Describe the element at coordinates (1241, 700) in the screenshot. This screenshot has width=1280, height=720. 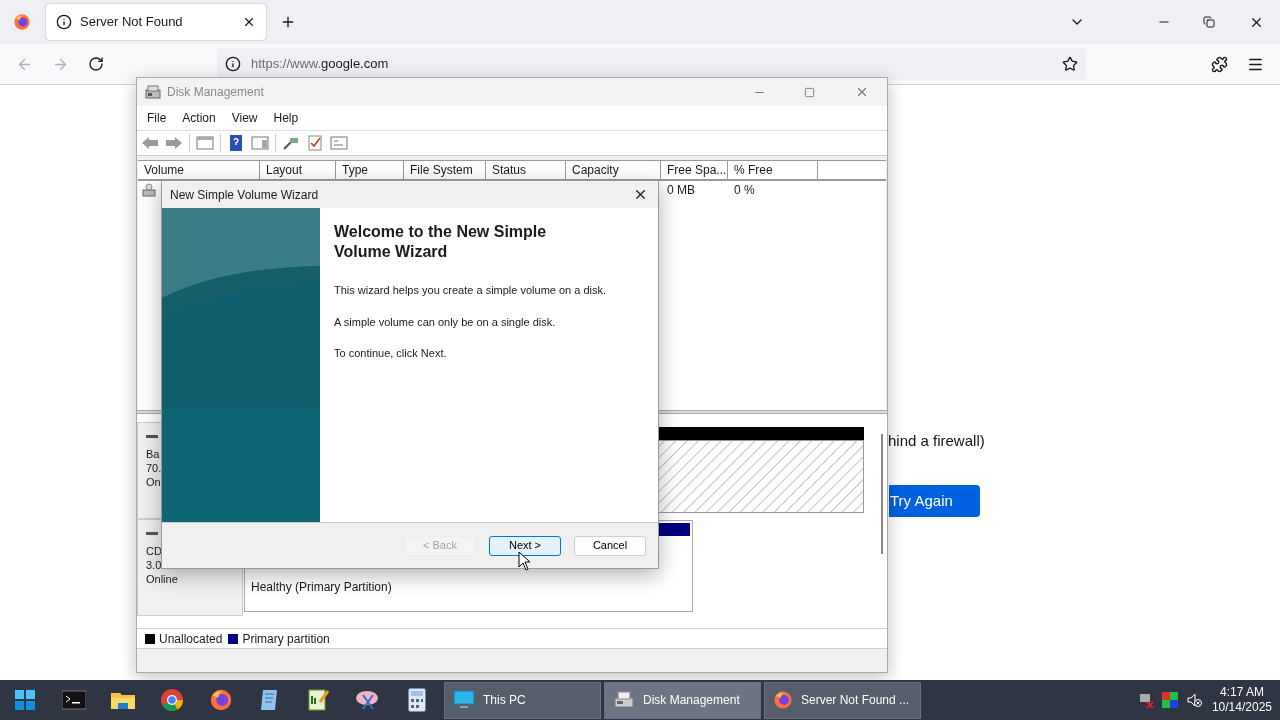
I see `clock: 4:17 AM 10/14/2025` at that location.